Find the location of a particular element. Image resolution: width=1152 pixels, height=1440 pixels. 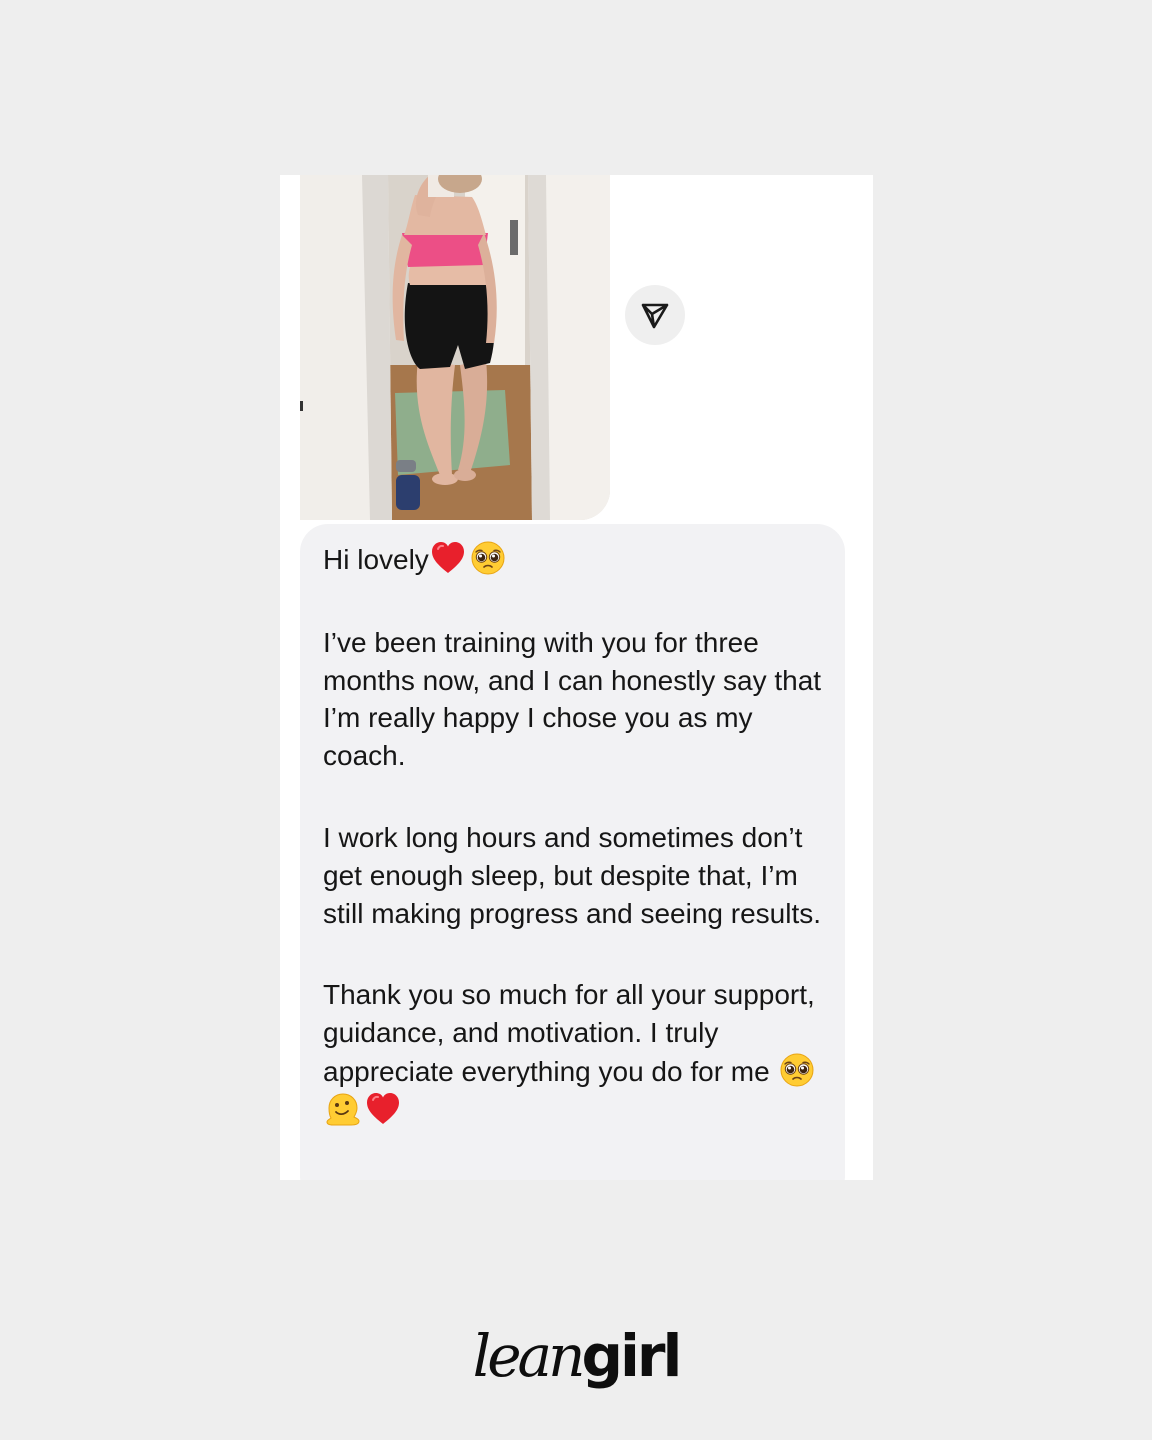

send-icon is located at coordinates (655, 316).